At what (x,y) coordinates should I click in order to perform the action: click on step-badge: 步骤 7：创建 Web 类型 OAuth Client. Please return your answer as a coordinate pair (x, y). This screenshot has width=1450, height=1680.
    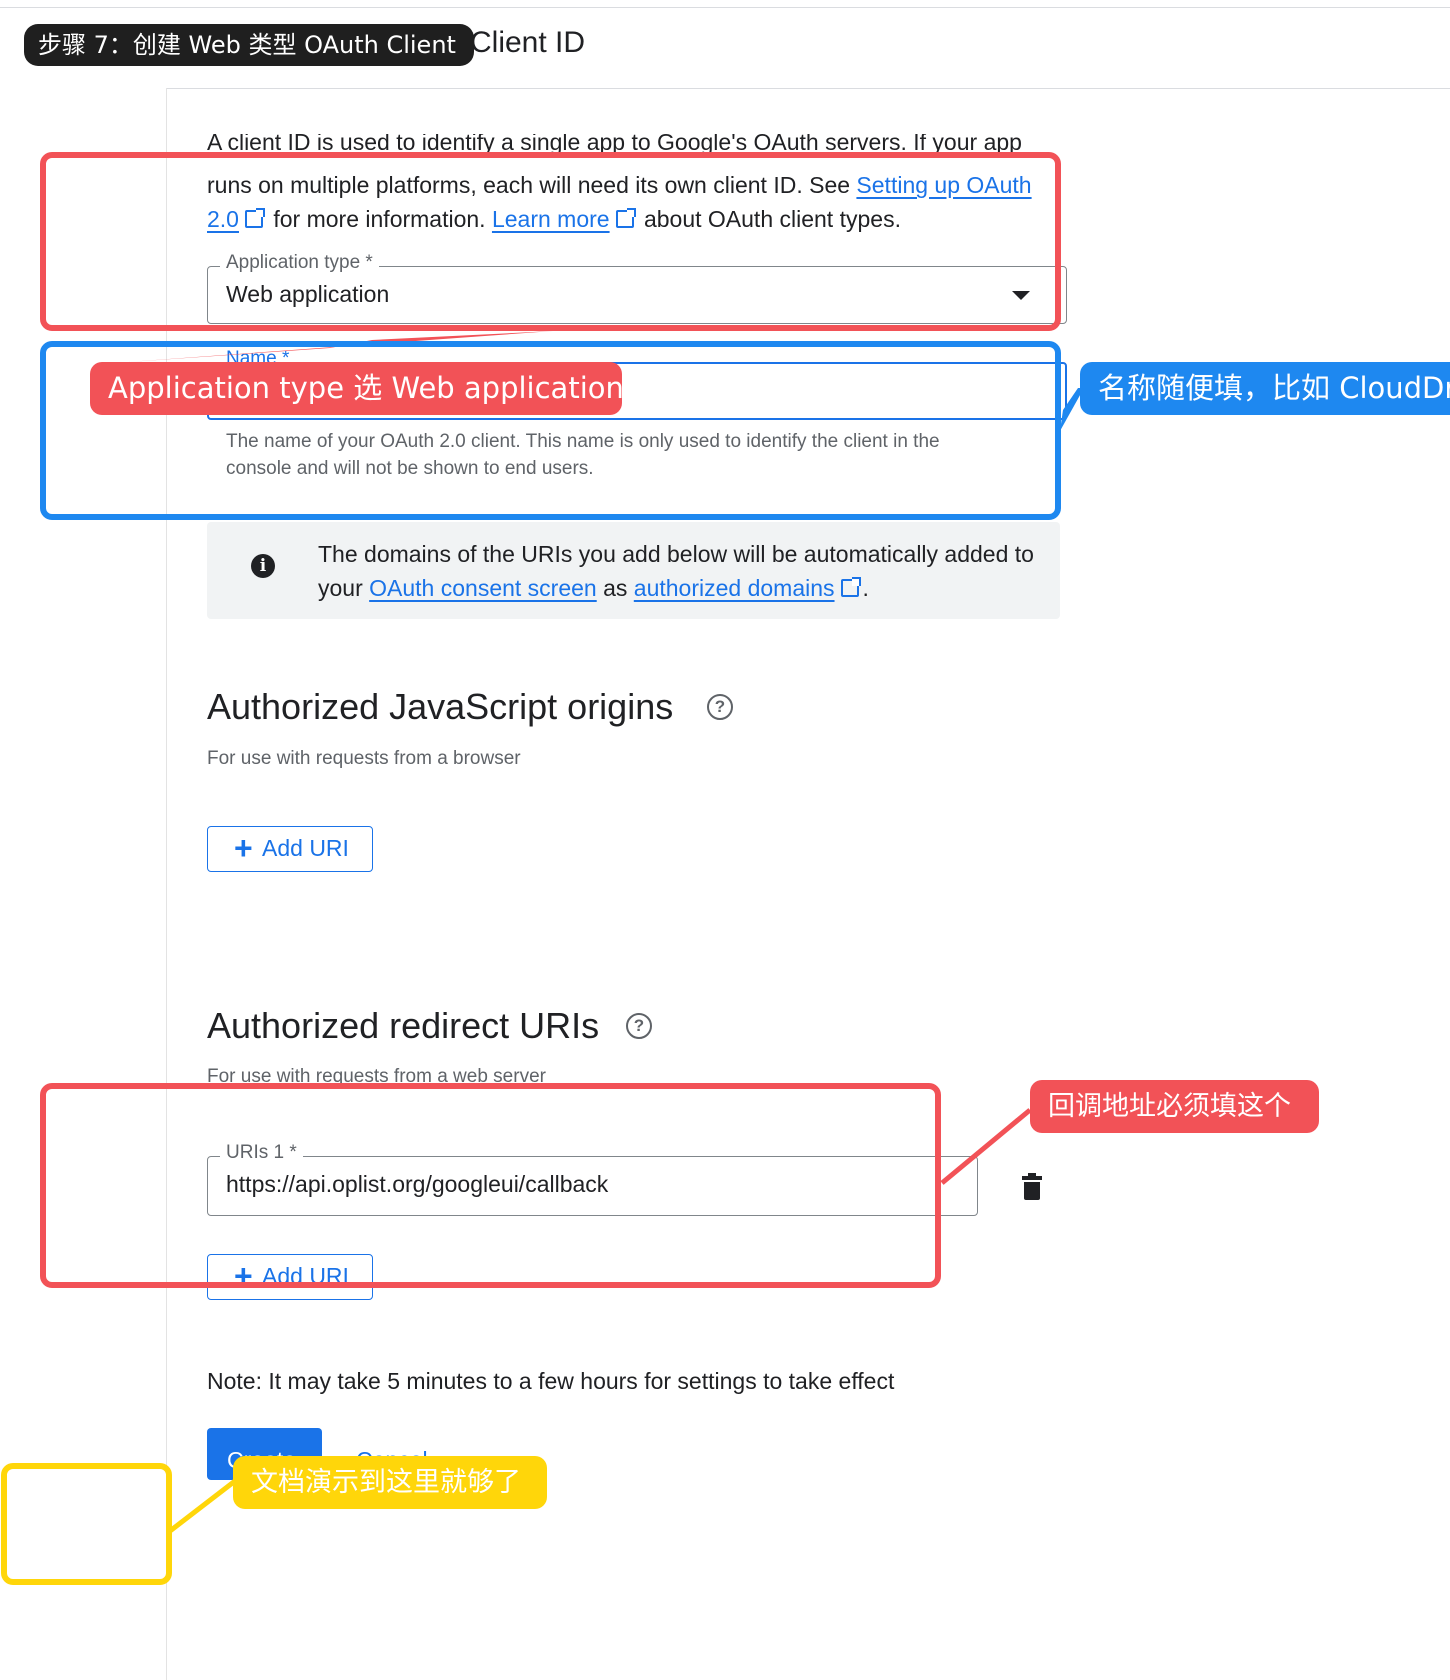
    Looking at the image, I should click on (249, 45).